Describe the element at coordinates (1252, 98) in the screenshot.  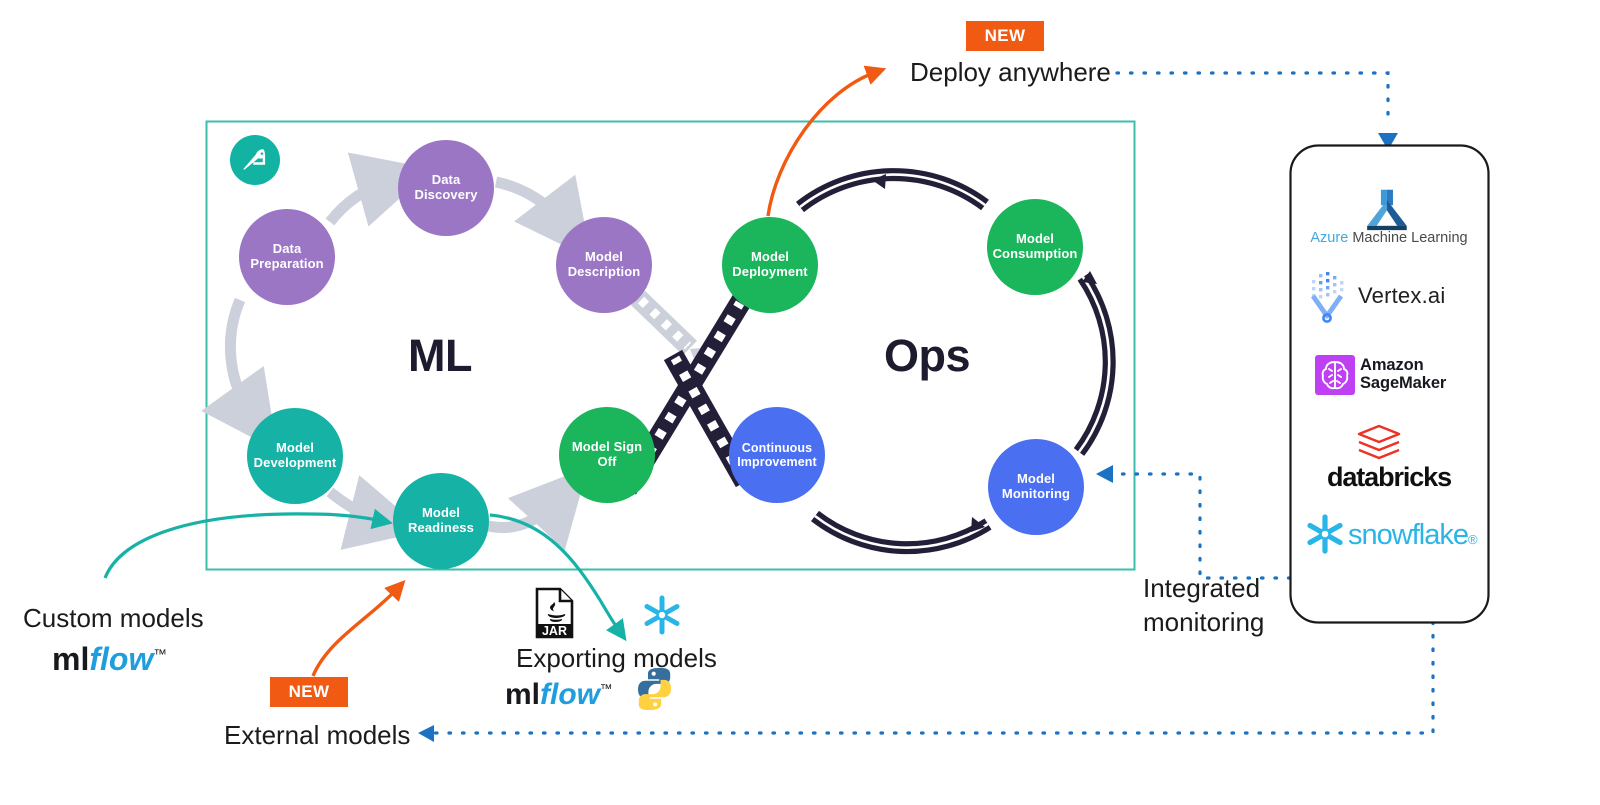
I see `dotted-deploy-to-panel` at that location.